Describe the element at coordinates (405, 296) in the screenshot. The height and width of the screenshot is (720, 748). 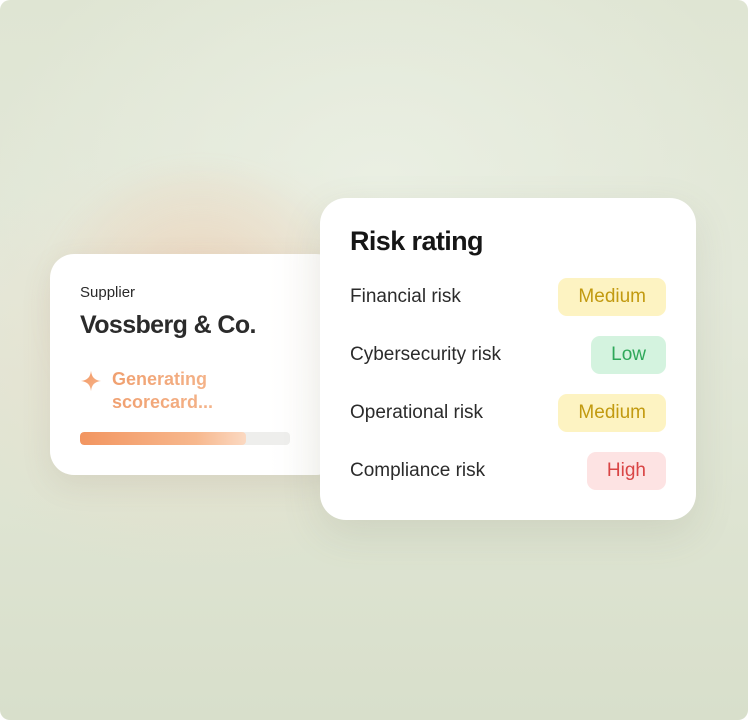
I see `risk-name: Financial risk` at that location.